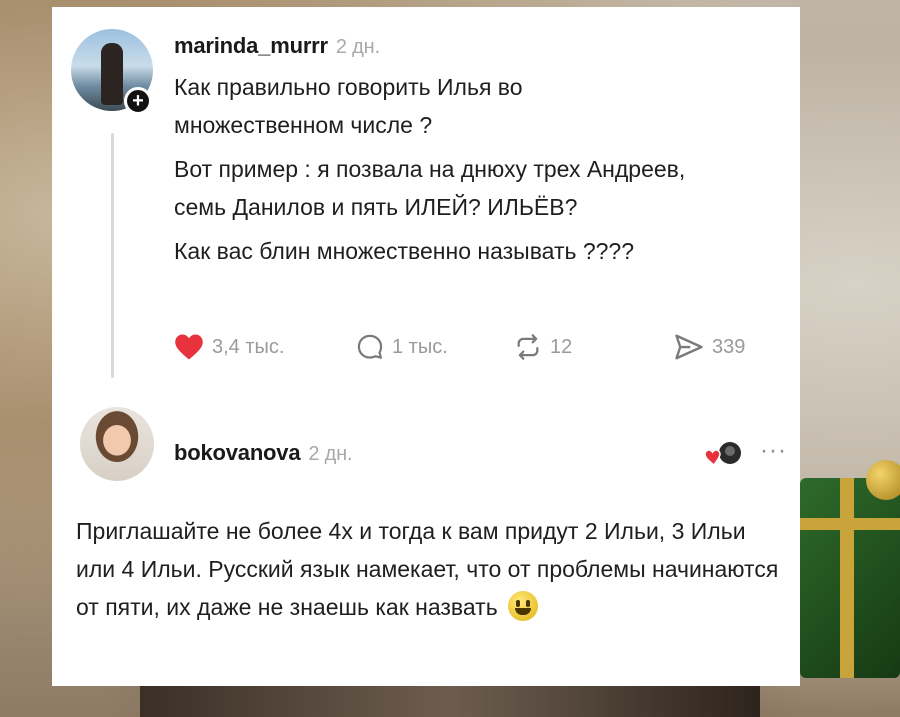 This screenshot has height=717, width=900. What do you see at coordinates (112, 255) in the screenshot?
I see `thread-line` at bounding box center [112, 255].